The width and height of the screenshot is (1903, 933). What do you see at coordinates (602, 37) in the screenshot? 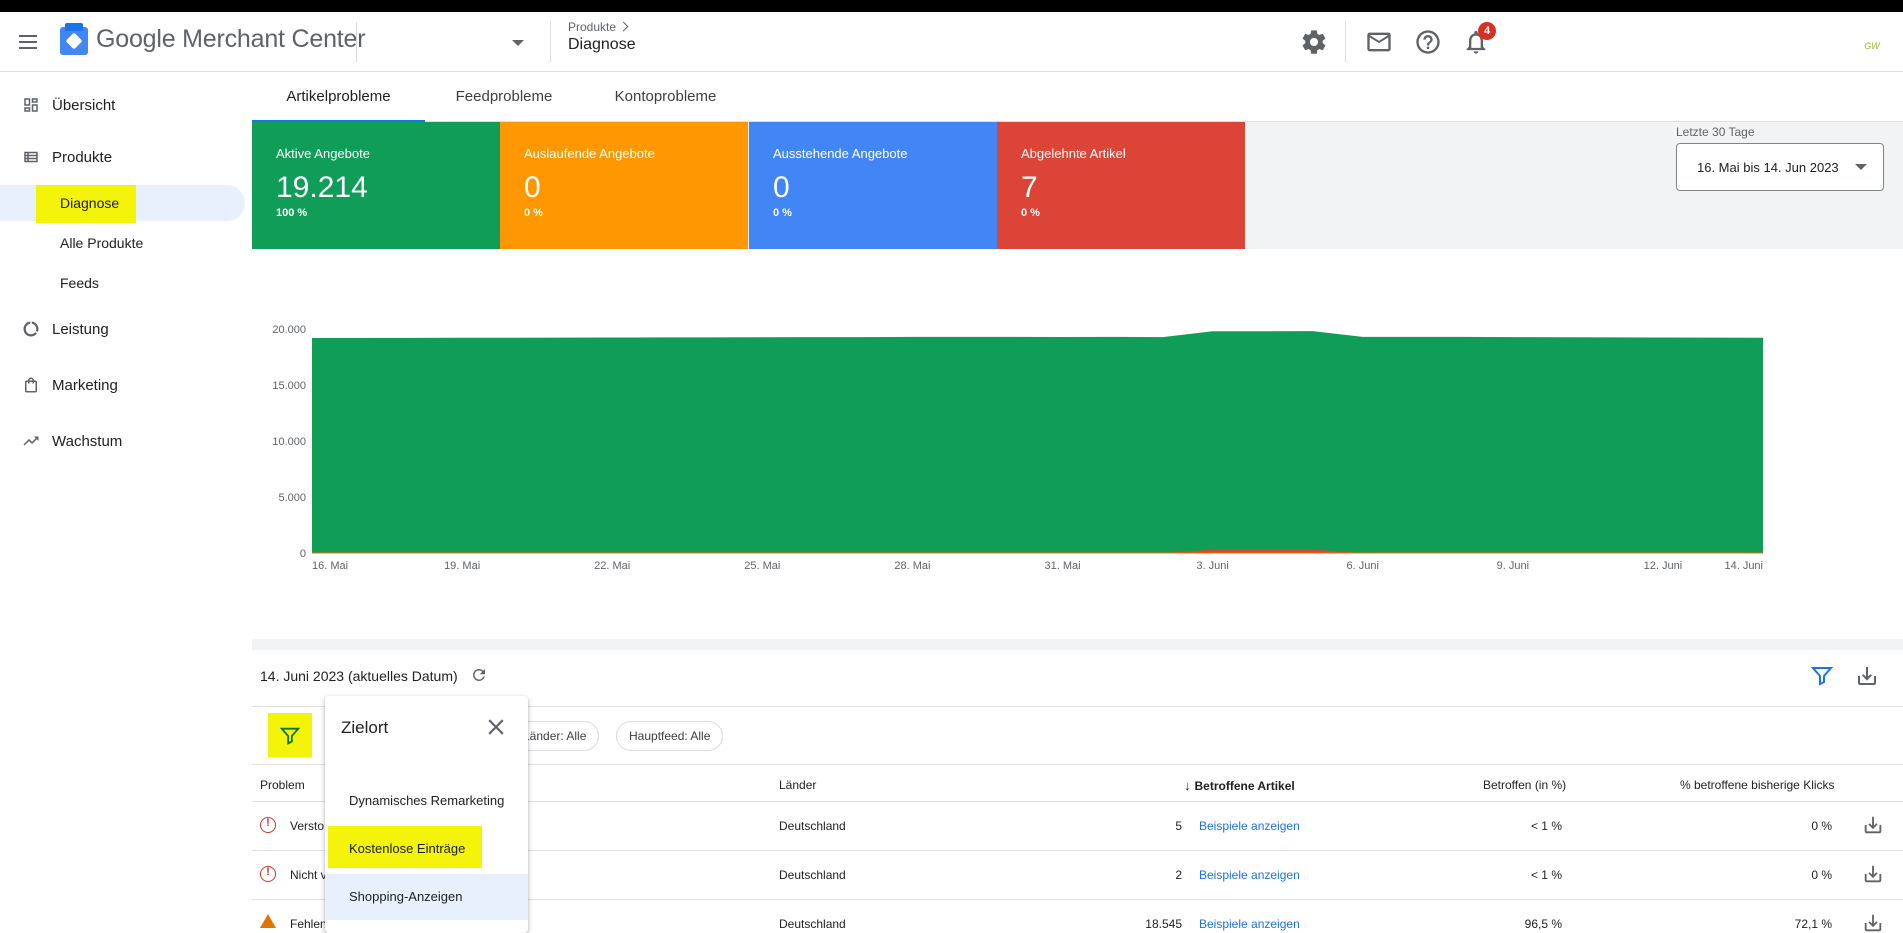
I see `breadcrumb: Produkte Diagnose` at bounding box center [602, 37].